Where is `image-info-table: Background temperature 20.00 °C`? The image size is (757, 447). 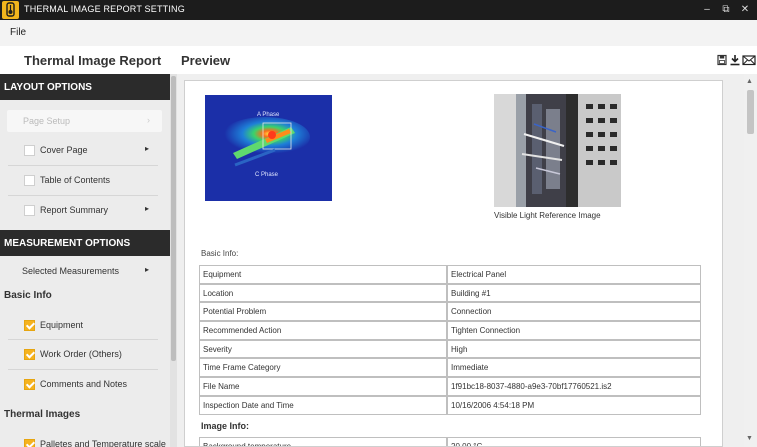
image-info-table: Background temperature 20.00 °C is located at coordinates (450, 441).